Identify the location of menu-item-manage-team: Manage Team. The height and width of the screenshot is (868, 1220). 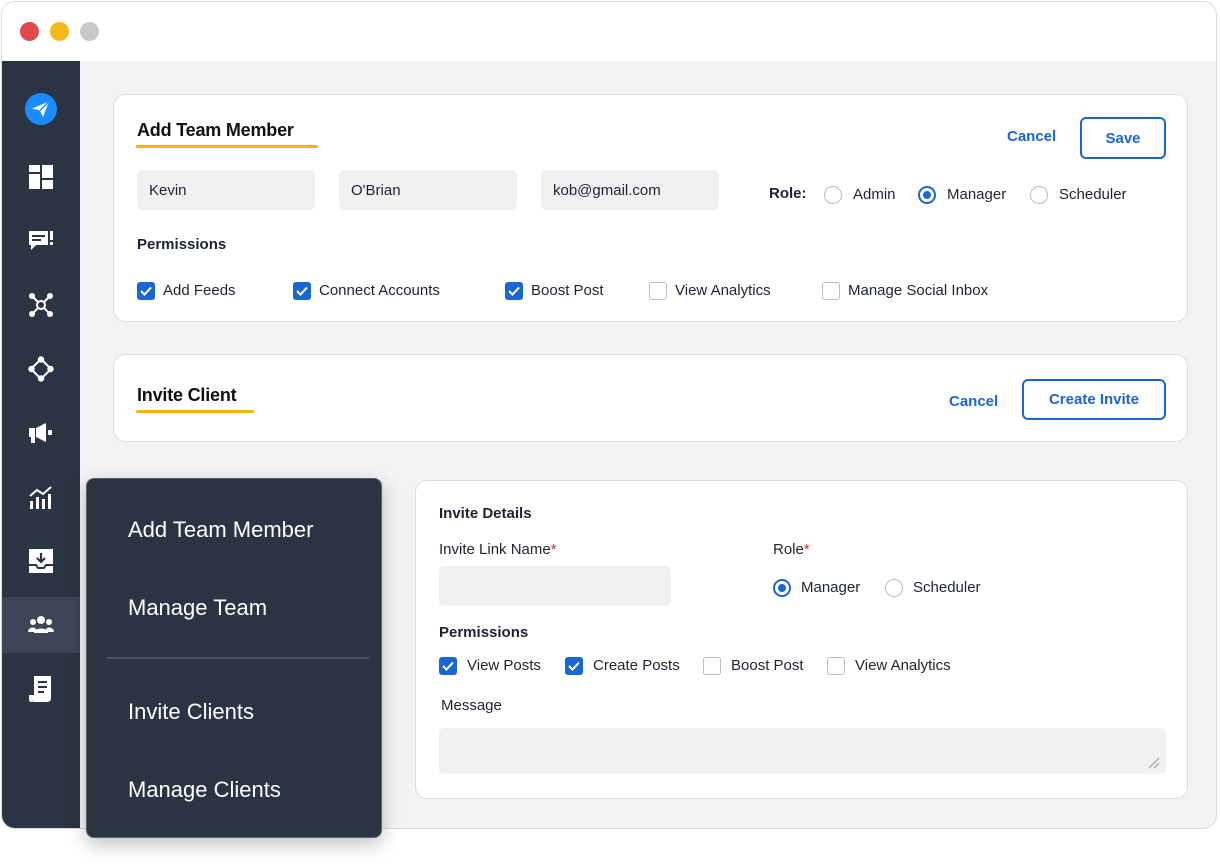
(197, 608).